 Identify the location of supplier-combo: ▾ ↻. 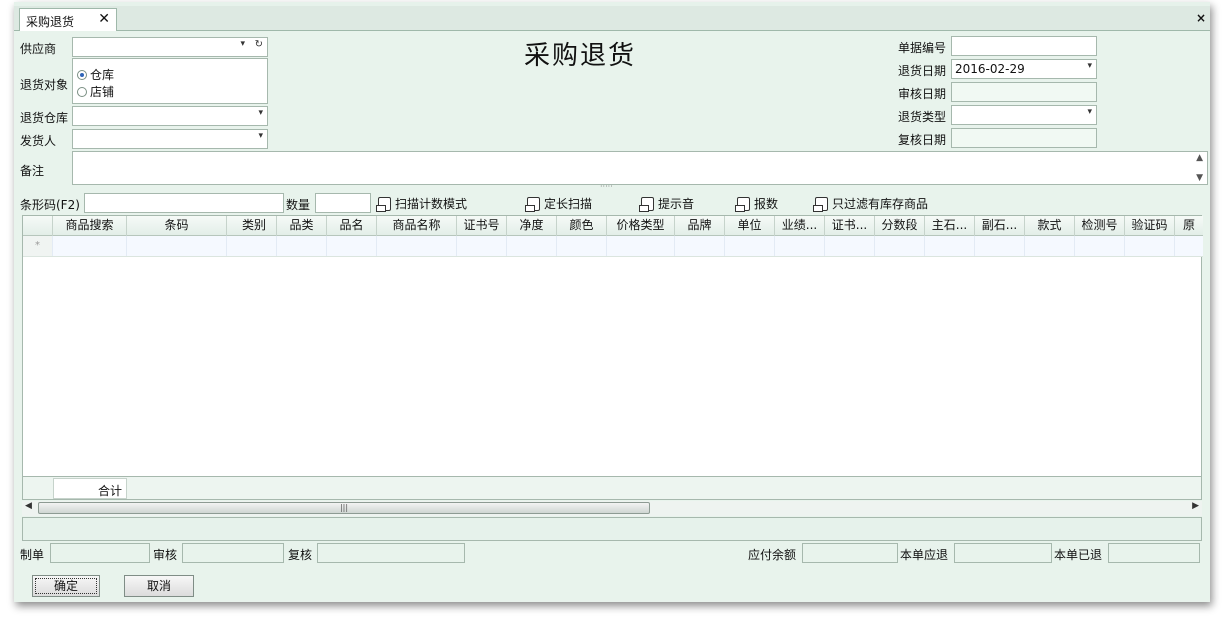
(170, 47).